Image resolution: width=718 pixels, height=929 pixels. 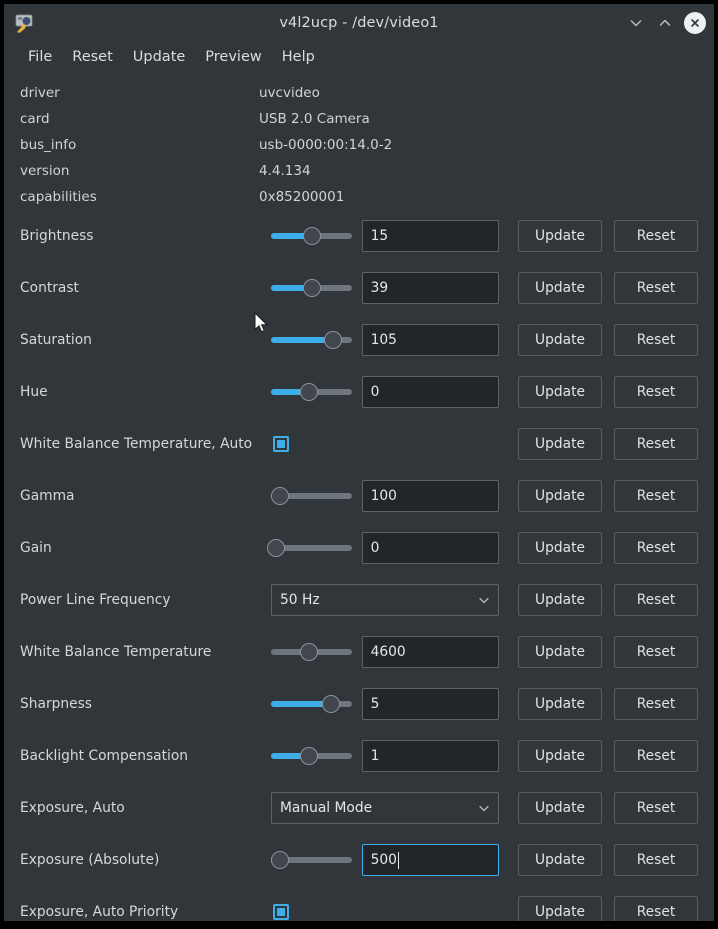 What do you see at coordinates (302, 197) in the screenshot?
I see `device-info-value: 0x85200001` at bounding box center [302, 197].